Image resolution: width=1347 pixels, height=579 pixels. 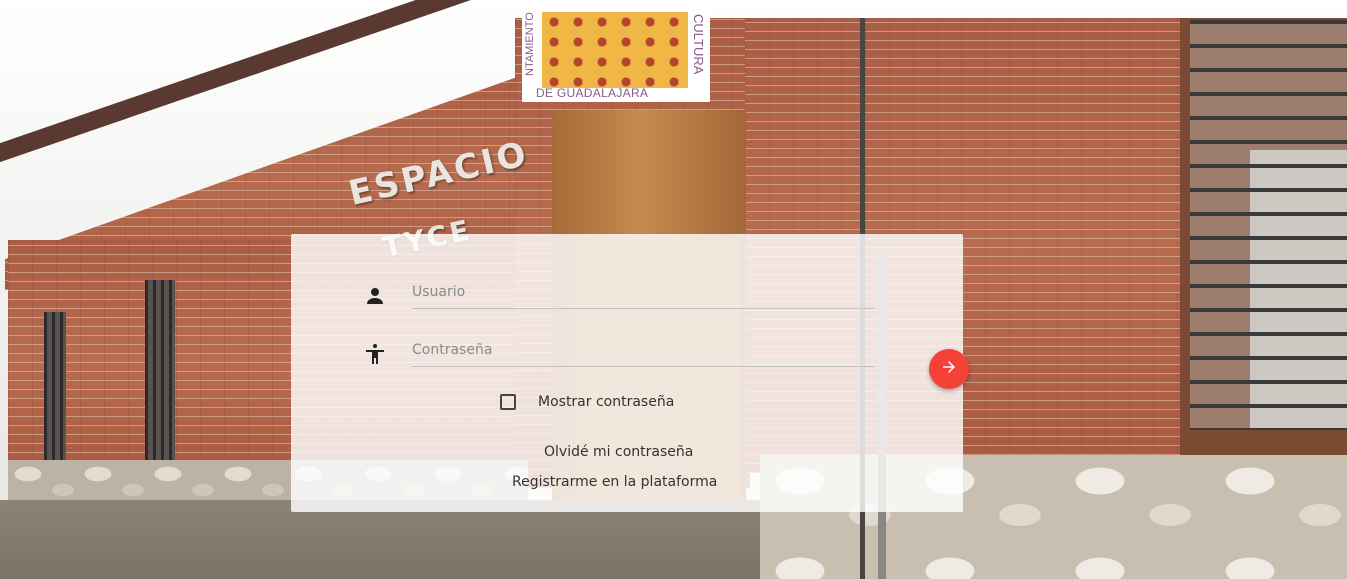 I want to click on accessibility-icon, so click(x=375, y=354).